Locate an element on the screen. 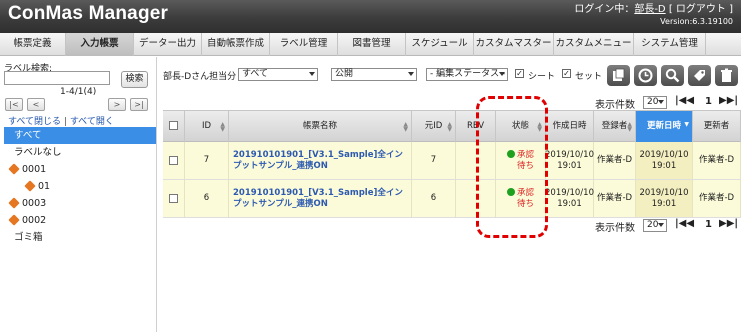 The image size is (741, 332). tree-toggle-links: すべて閉じる | すべて開く is located at coordinates (61, 120).